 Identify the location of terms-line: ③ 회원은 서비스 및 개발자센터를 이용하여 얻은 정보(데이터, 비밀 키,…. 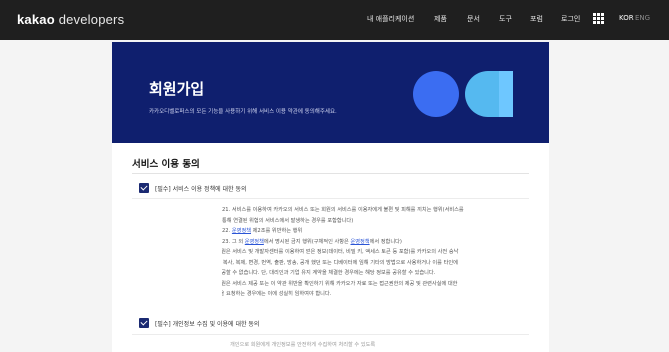
(340, 252).